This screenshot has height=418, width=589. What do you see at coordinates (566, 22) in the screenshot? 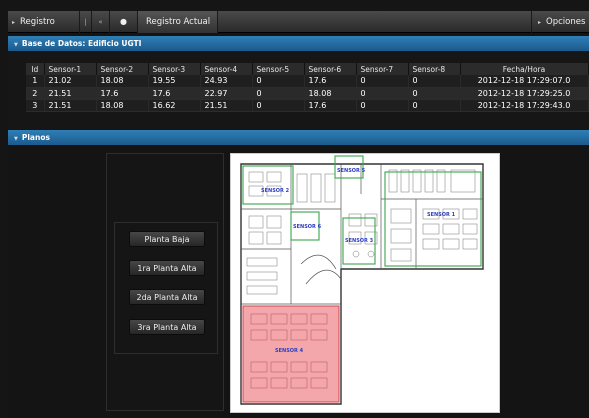
I see `opciones-menu-label: Opciones` at bounding box center [566, 22].